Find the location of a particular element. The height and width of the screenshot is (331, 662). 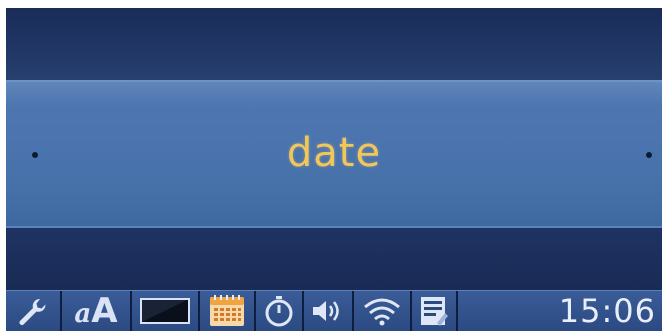

clock-time: 15:06 is located at coordinates (607, 311).